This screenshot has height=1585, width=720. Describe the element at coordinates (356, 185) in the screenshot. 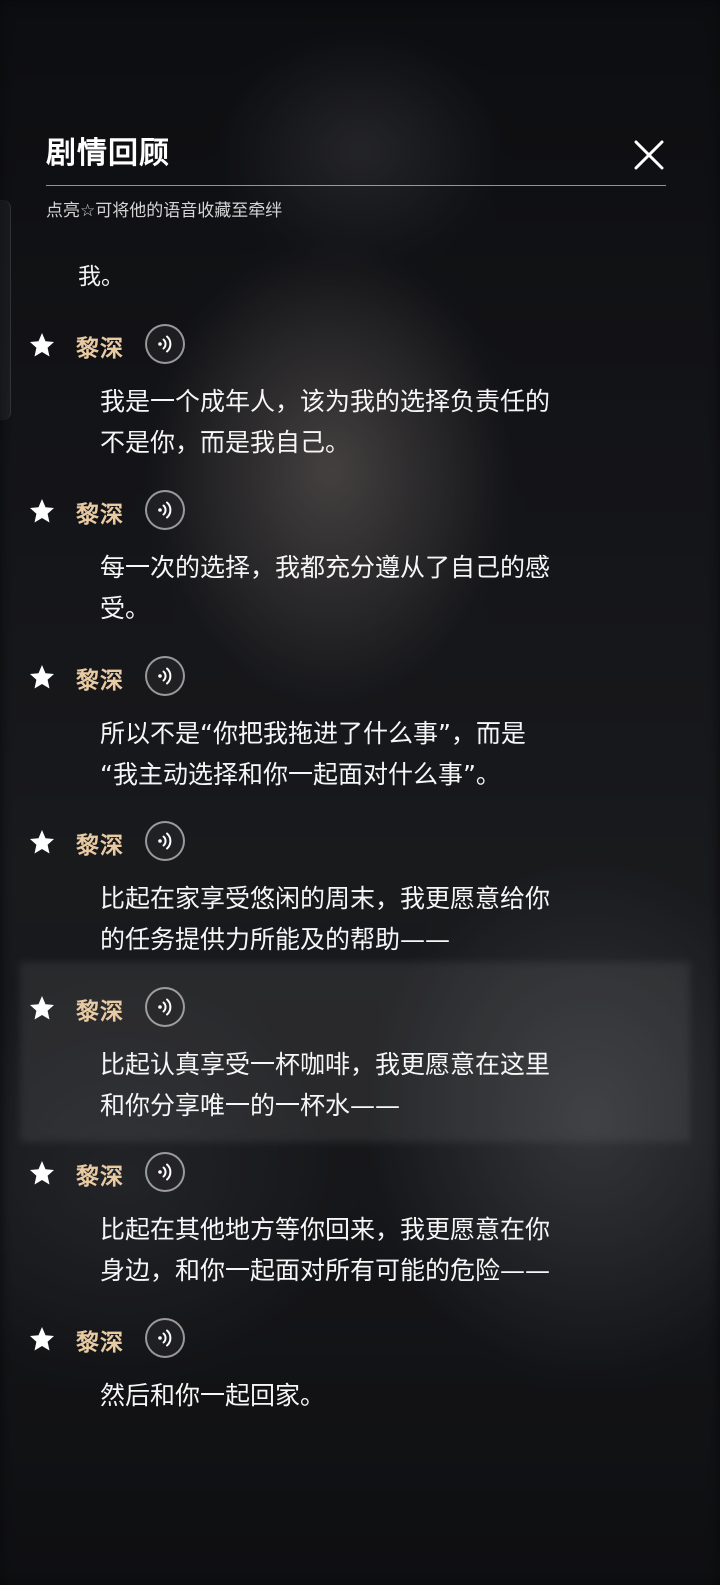

I see `title-divider` at that location.